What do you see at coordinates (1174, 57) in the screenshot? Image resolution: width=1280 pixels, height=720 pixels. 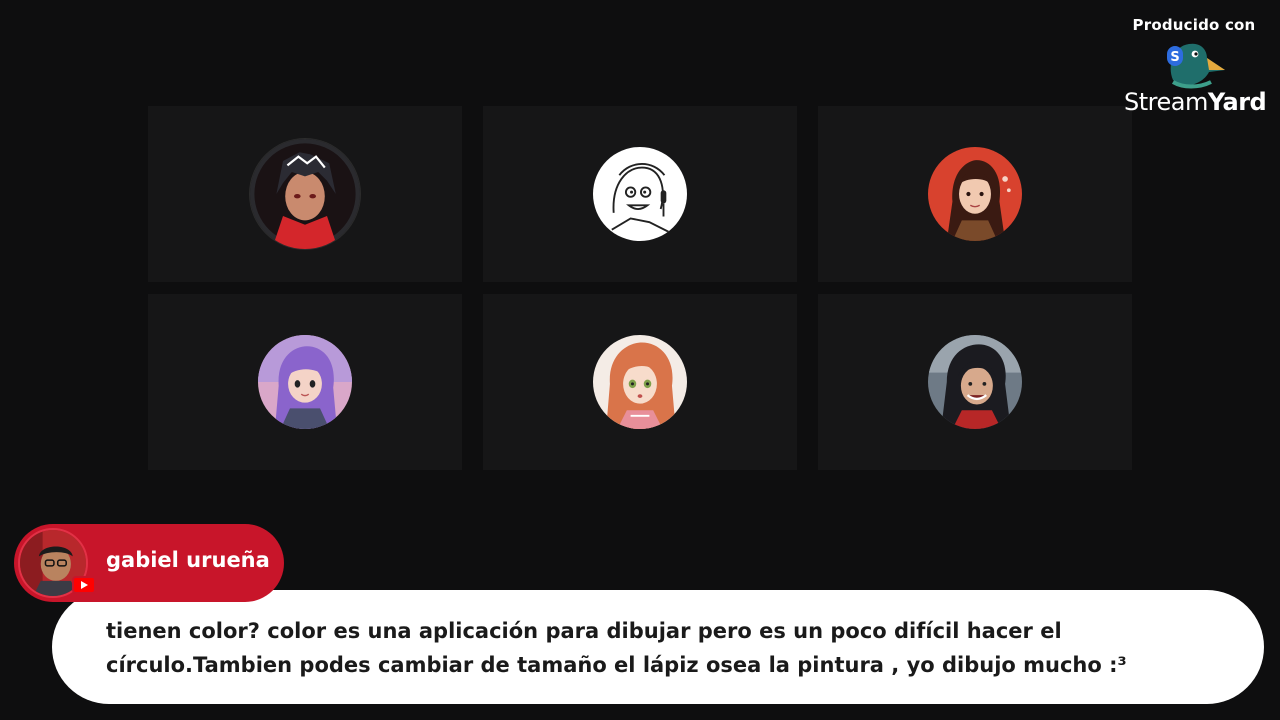 I see `svg-text: S` at bounding box center [1174, 57].